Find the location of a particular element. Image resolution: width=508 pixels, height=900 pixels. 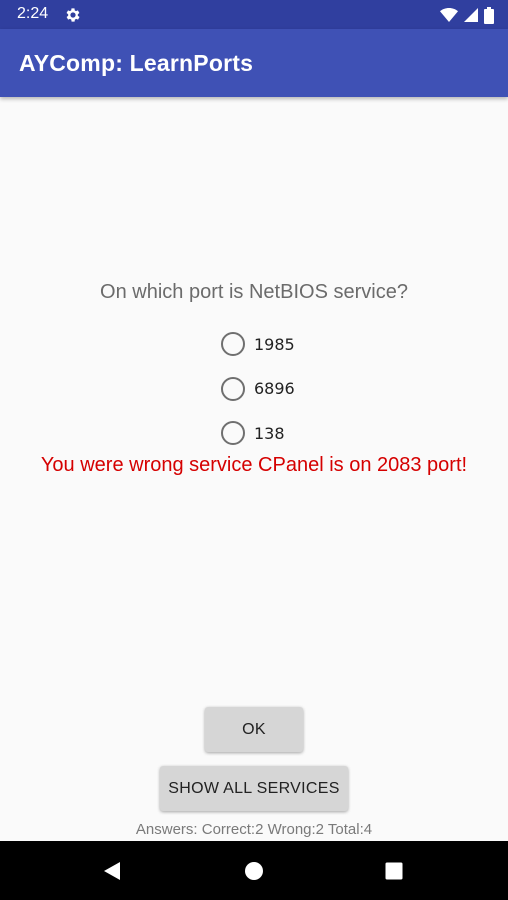

battery-icon is located at coordinates (489, 15).